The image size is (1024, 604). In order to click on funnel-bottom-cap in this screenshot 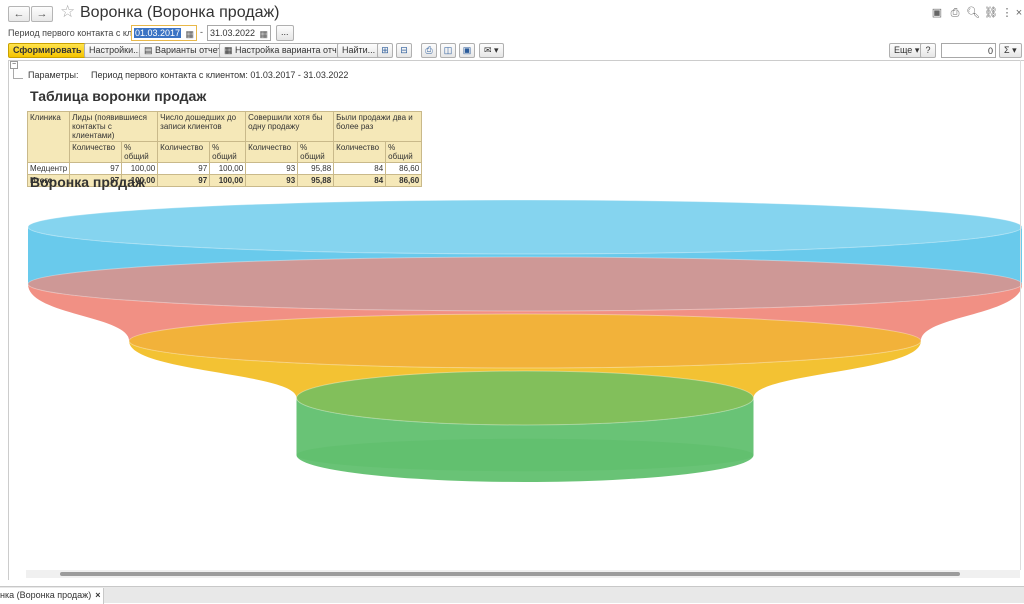, I will do `click(525, 455)`.